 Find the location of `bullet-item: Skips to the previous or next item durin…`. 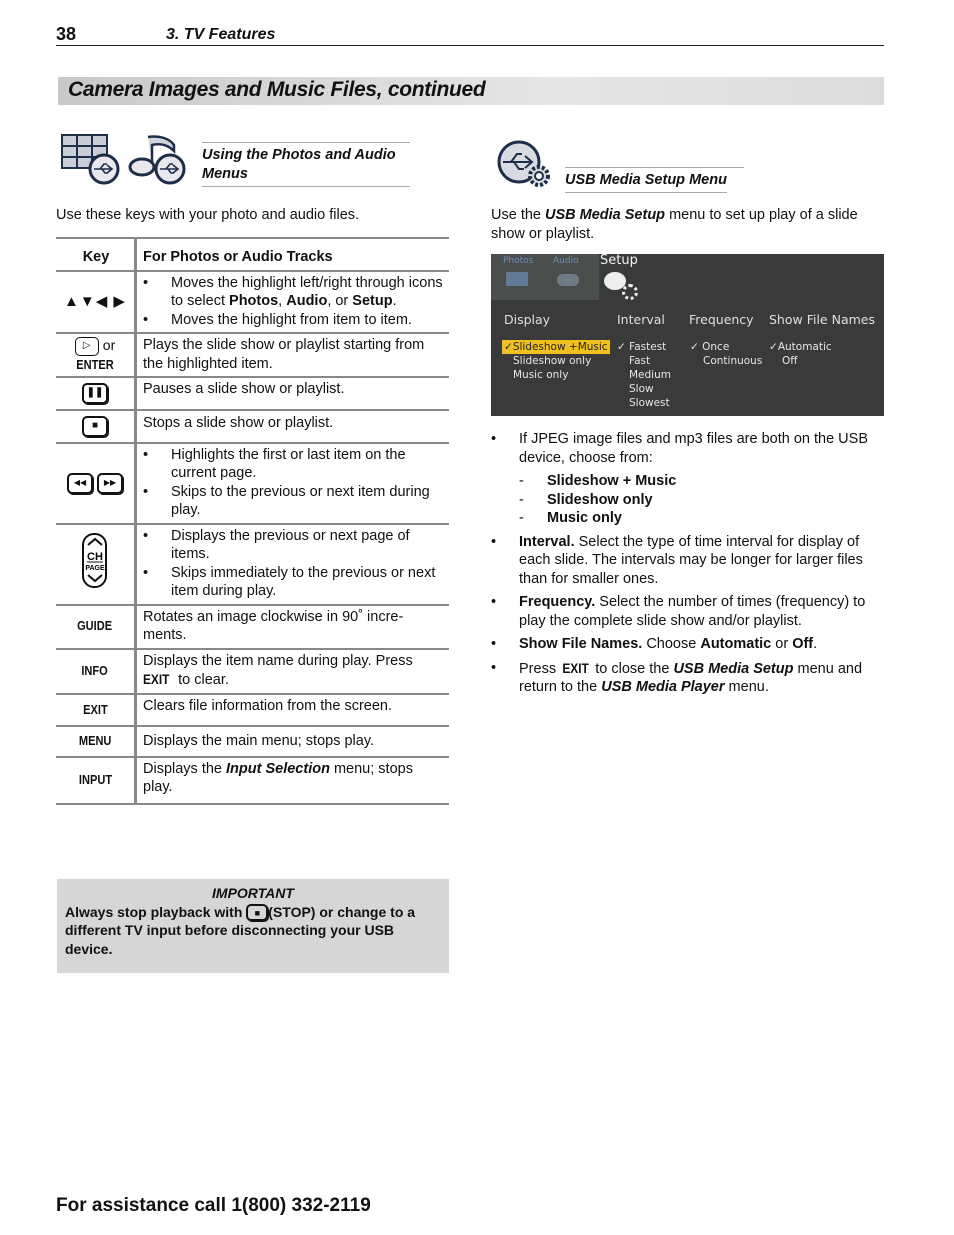

bullet-item: Skips to the previous or next item durin… is located at coordinates (294, 501).